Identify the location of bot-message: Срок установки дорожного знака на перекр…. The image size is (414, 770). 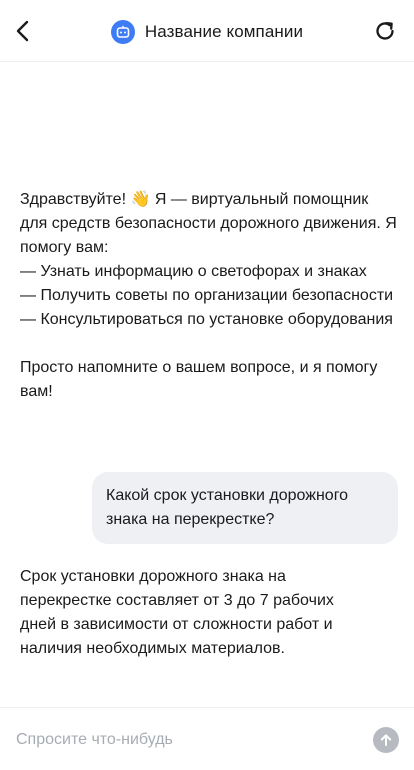
(177, 612).